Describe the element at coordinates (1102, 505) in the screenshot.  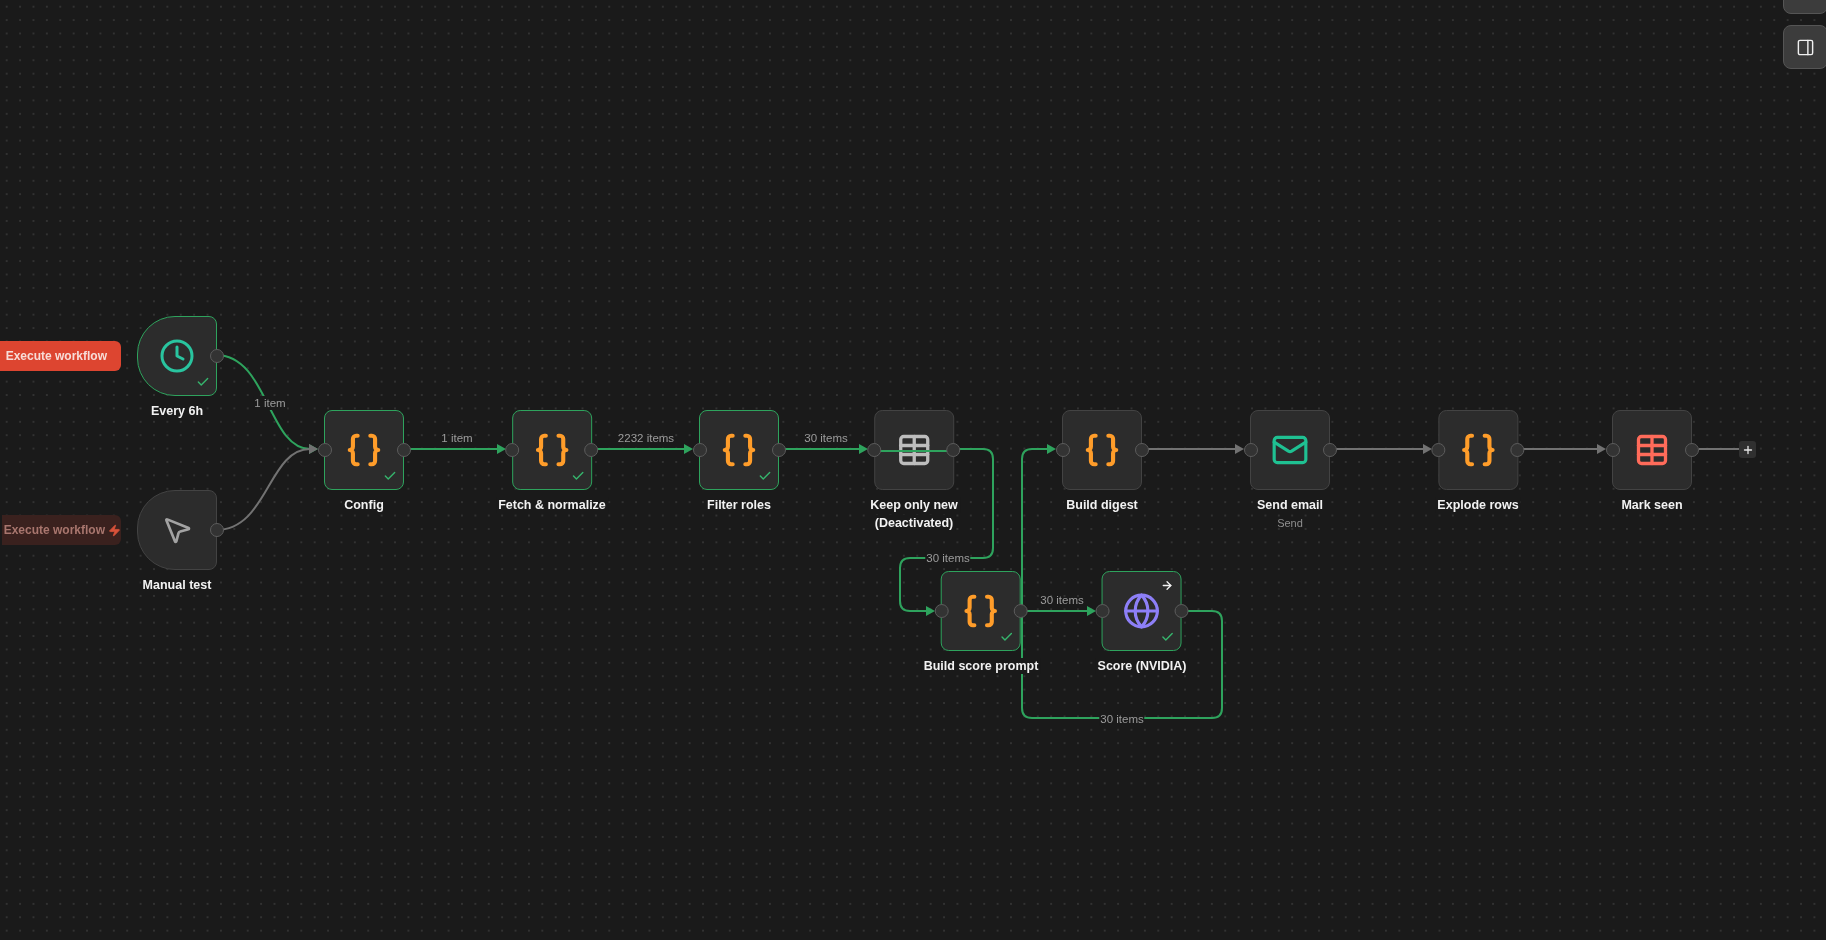
I see `node-label: Build digest` at that location.